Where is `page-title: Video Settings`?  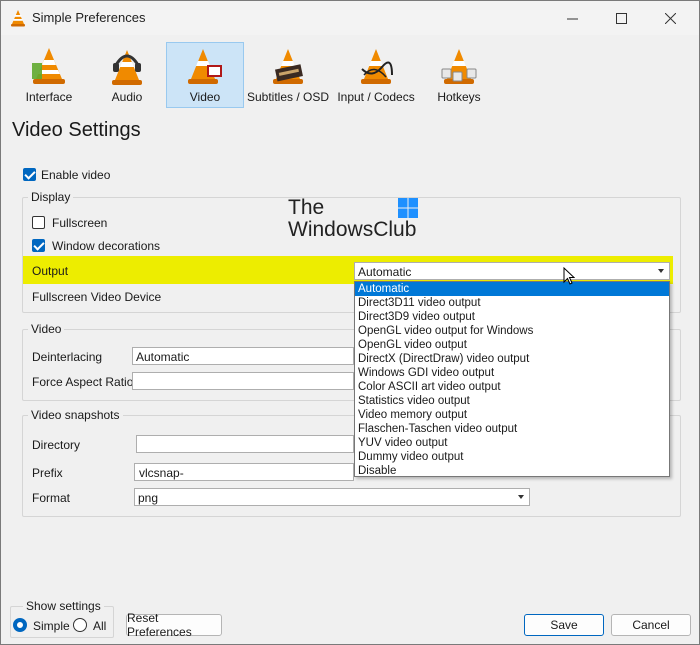
page-title: Video Settings is located at coordinates (76, 130).